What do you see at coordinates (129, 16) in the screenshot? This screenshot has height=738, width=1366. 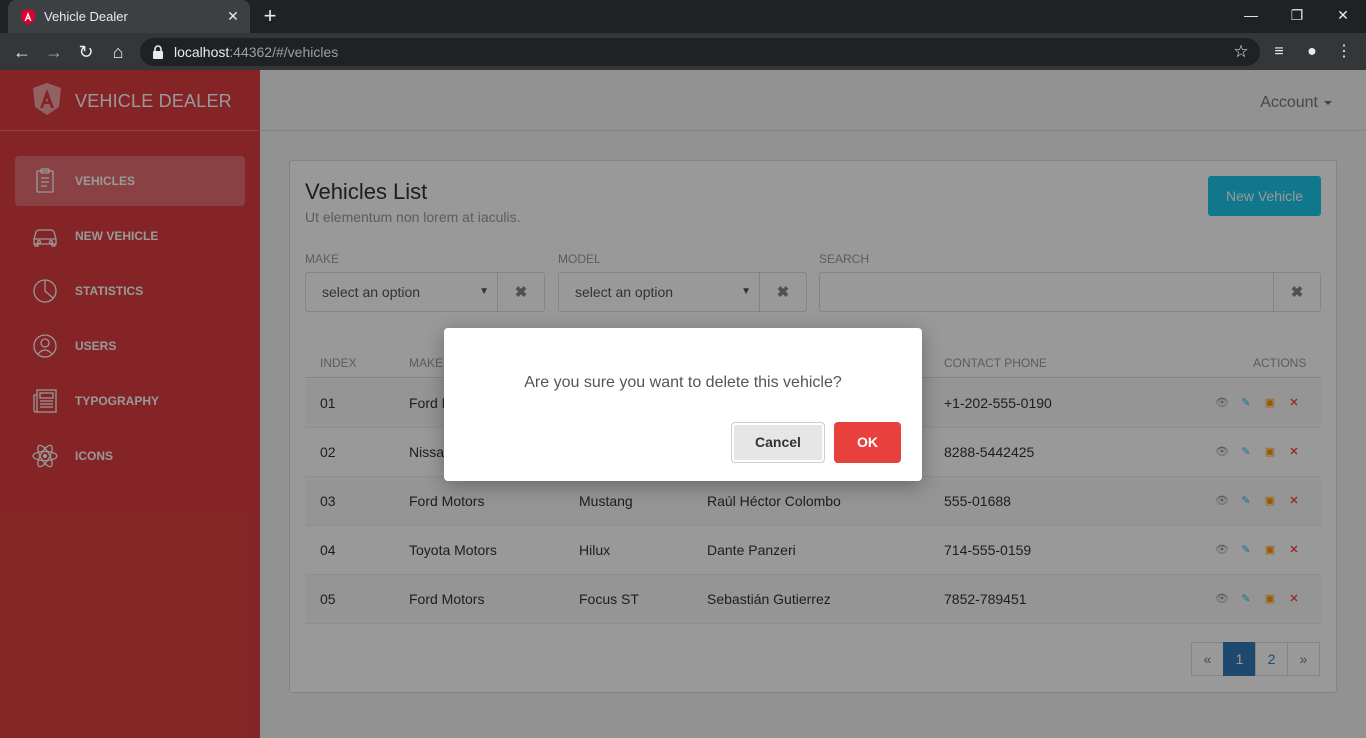 I see `browser-tab: Vehicle Dealer ✕` at bounding box center [129, 16].